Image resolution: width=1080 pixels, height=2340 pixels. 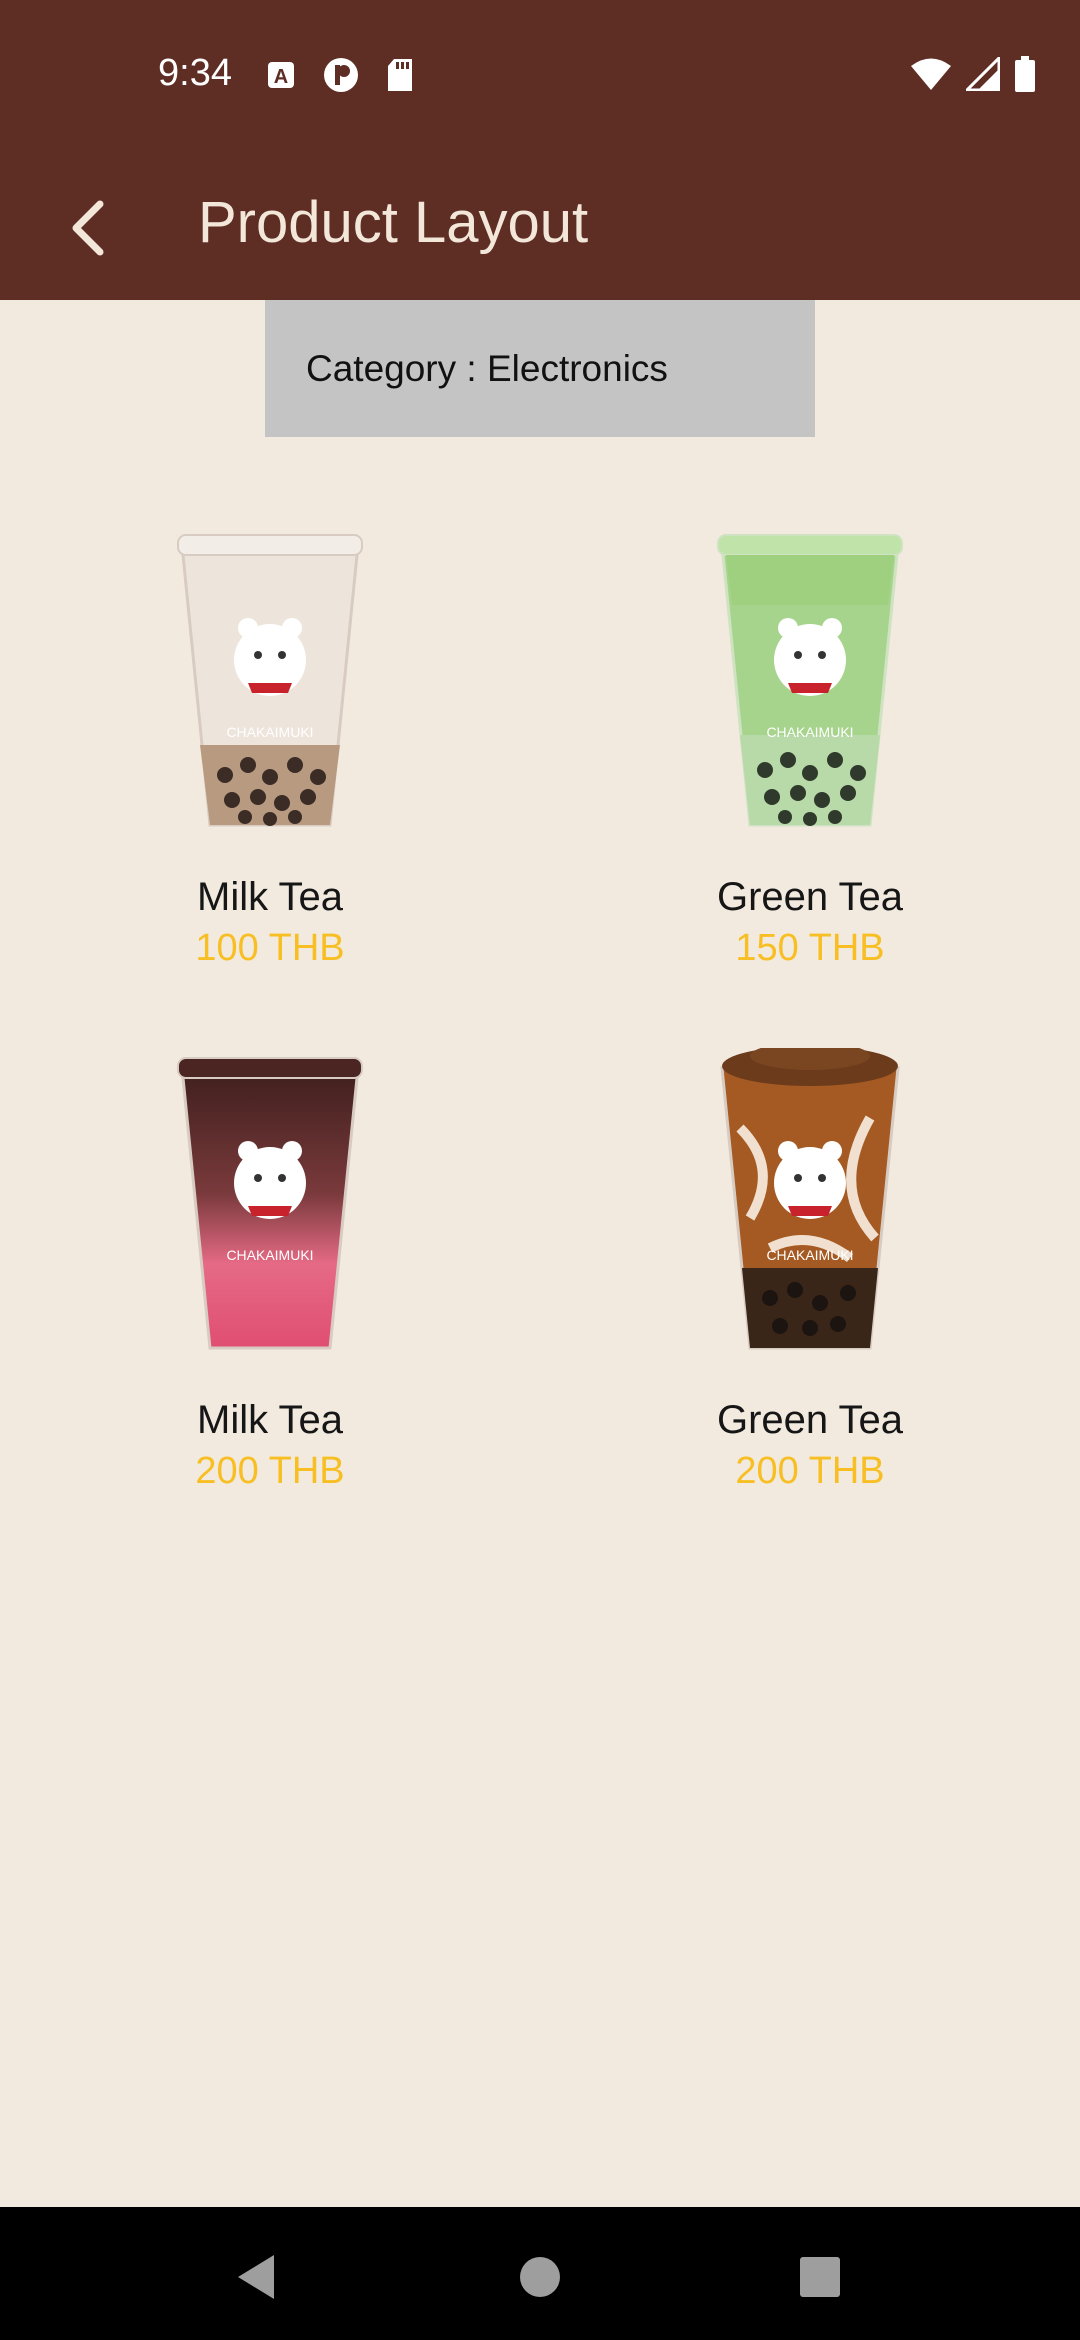 I want to click on text-a-icon: A, so click(x=281, y=77).